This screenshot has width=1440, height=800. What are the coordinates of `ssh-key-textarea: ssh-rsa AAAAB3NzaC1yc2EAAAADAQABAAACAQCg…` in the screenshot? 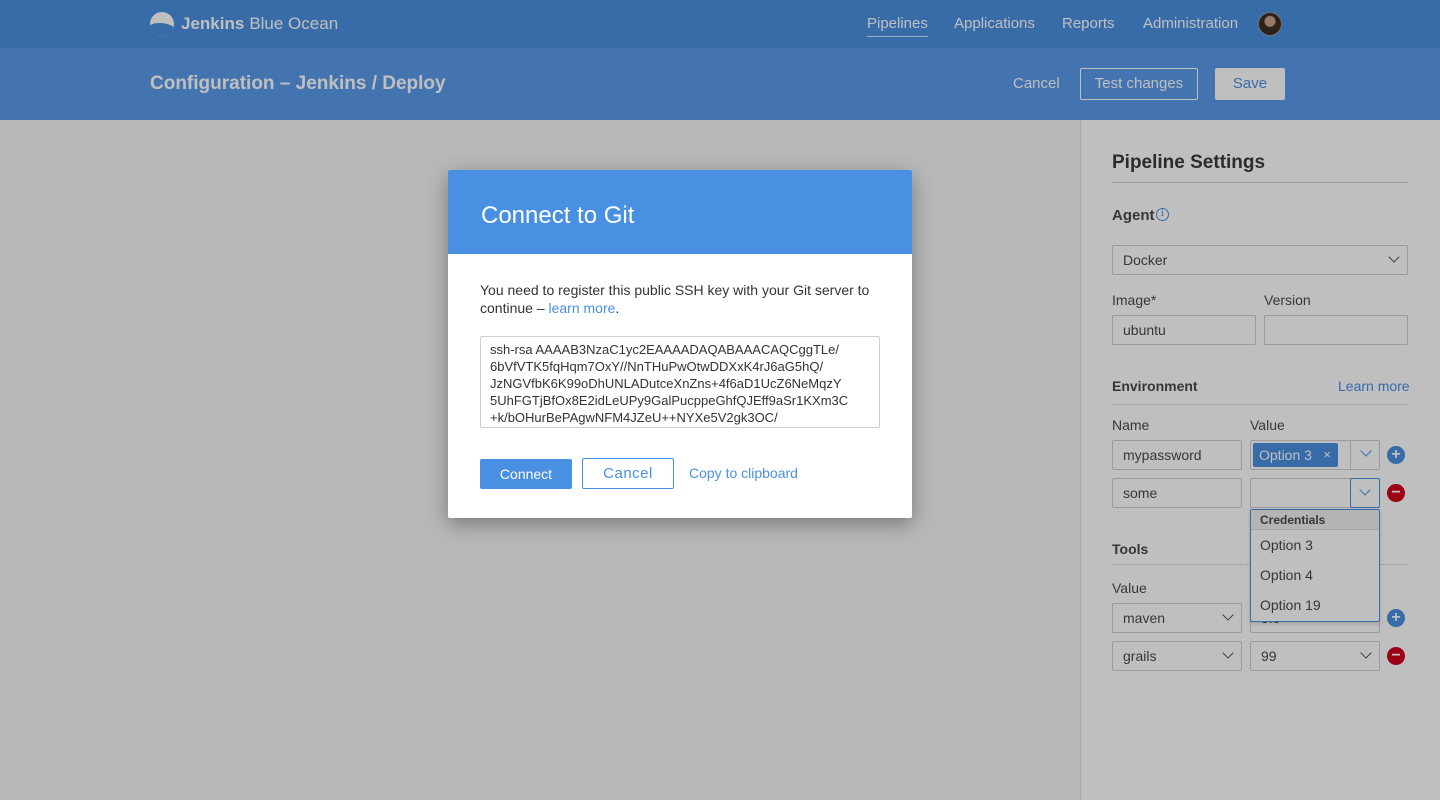 It's located at (680, 382).